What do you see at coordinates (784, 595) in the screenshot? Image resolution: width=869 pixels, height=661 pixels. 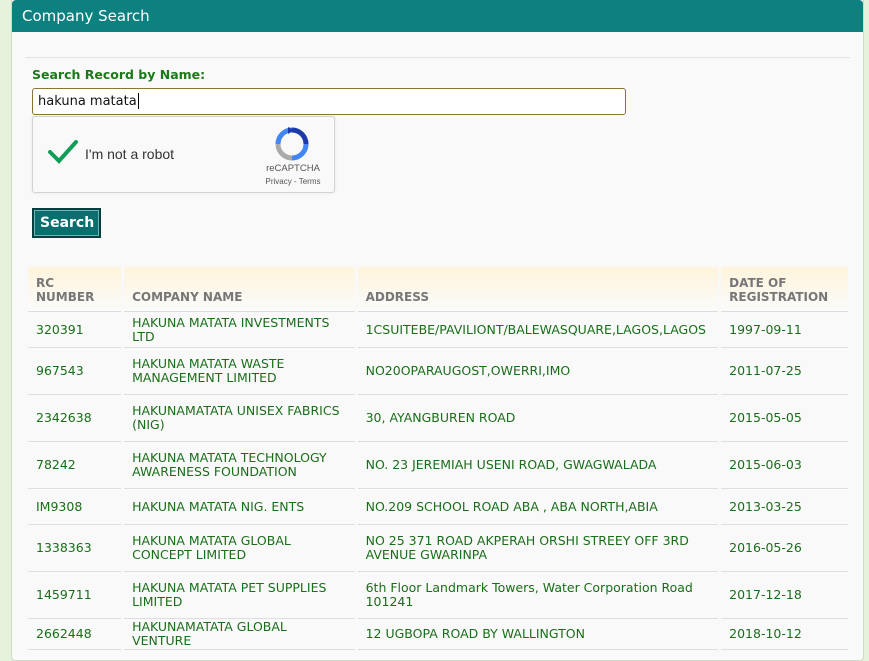 I see `date-cell: 2017-12-18` at bounding box center [784, 595].